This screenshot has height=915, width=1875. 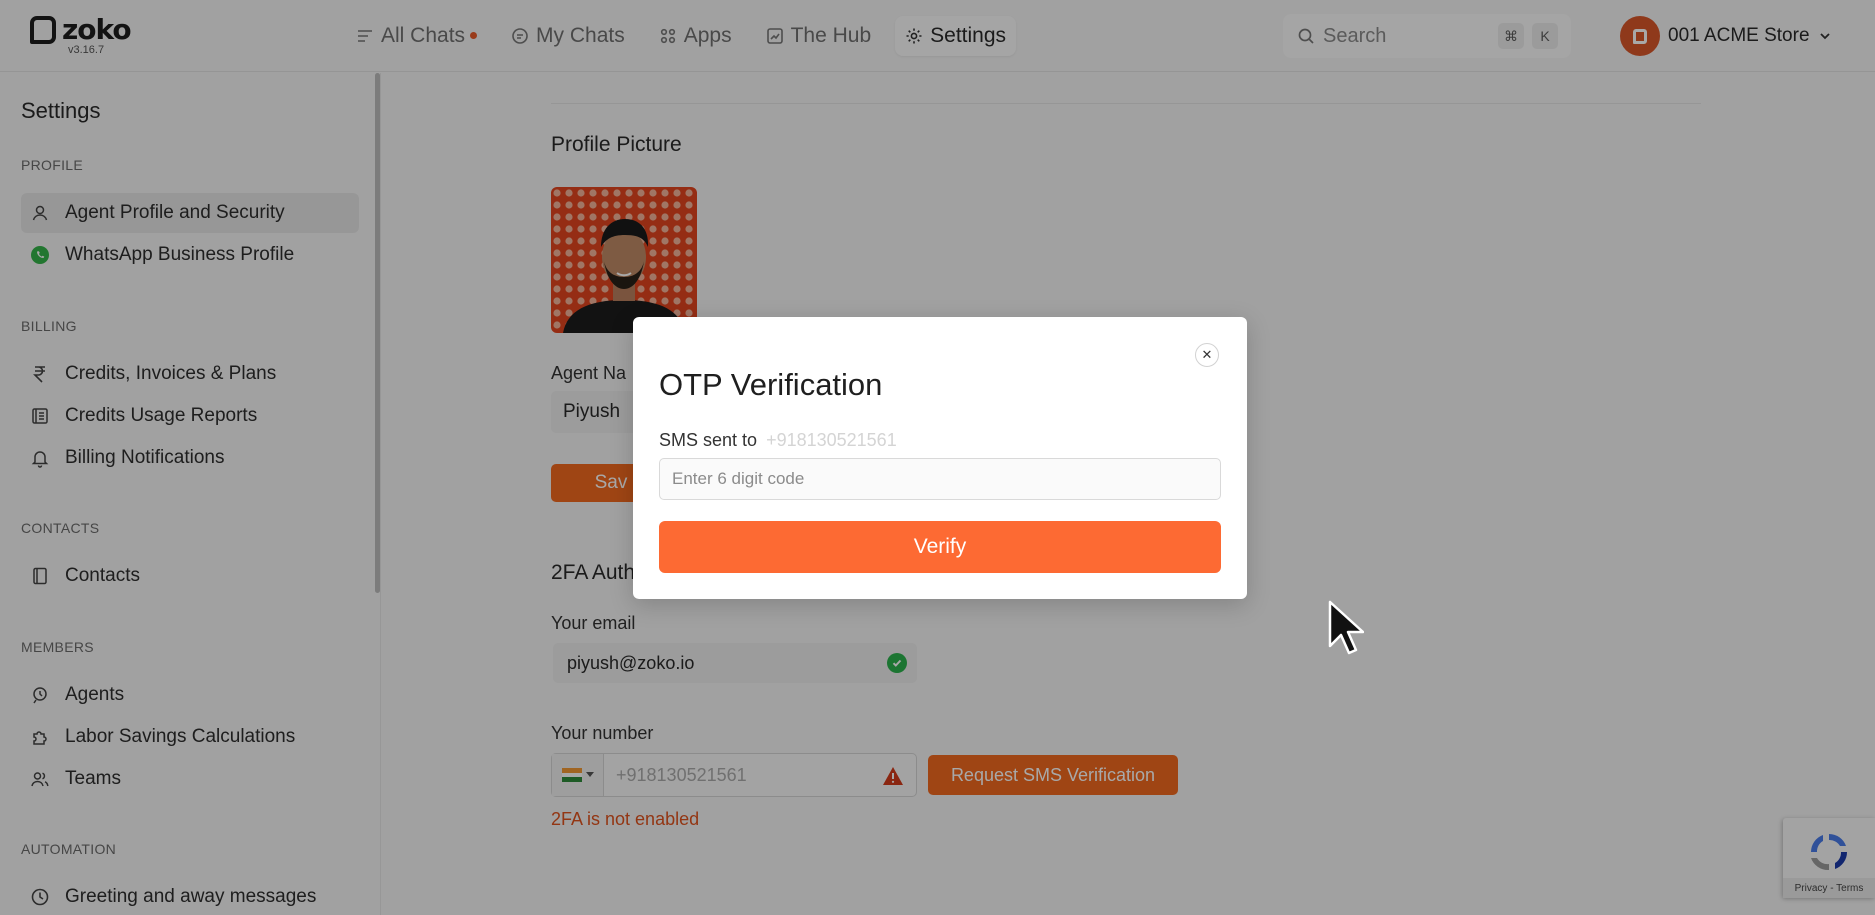 What do you see at coordinates (771, 384) in the screenshot?
I see `modal-title: OTP Verification` at bounding box center [771, 384].